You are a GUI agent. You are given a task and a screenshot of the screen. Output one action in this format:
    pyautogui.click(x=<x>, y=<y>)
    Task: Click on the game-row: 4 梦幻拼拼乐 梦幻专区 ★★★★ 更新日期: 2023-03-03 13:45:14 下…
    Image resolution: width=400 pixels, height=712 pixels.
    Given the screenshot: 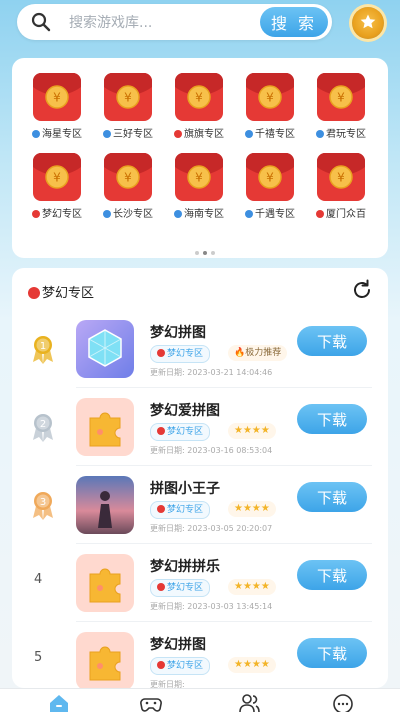 What is the action you would take?
    pyautogui.click(x=200, y=583)
    